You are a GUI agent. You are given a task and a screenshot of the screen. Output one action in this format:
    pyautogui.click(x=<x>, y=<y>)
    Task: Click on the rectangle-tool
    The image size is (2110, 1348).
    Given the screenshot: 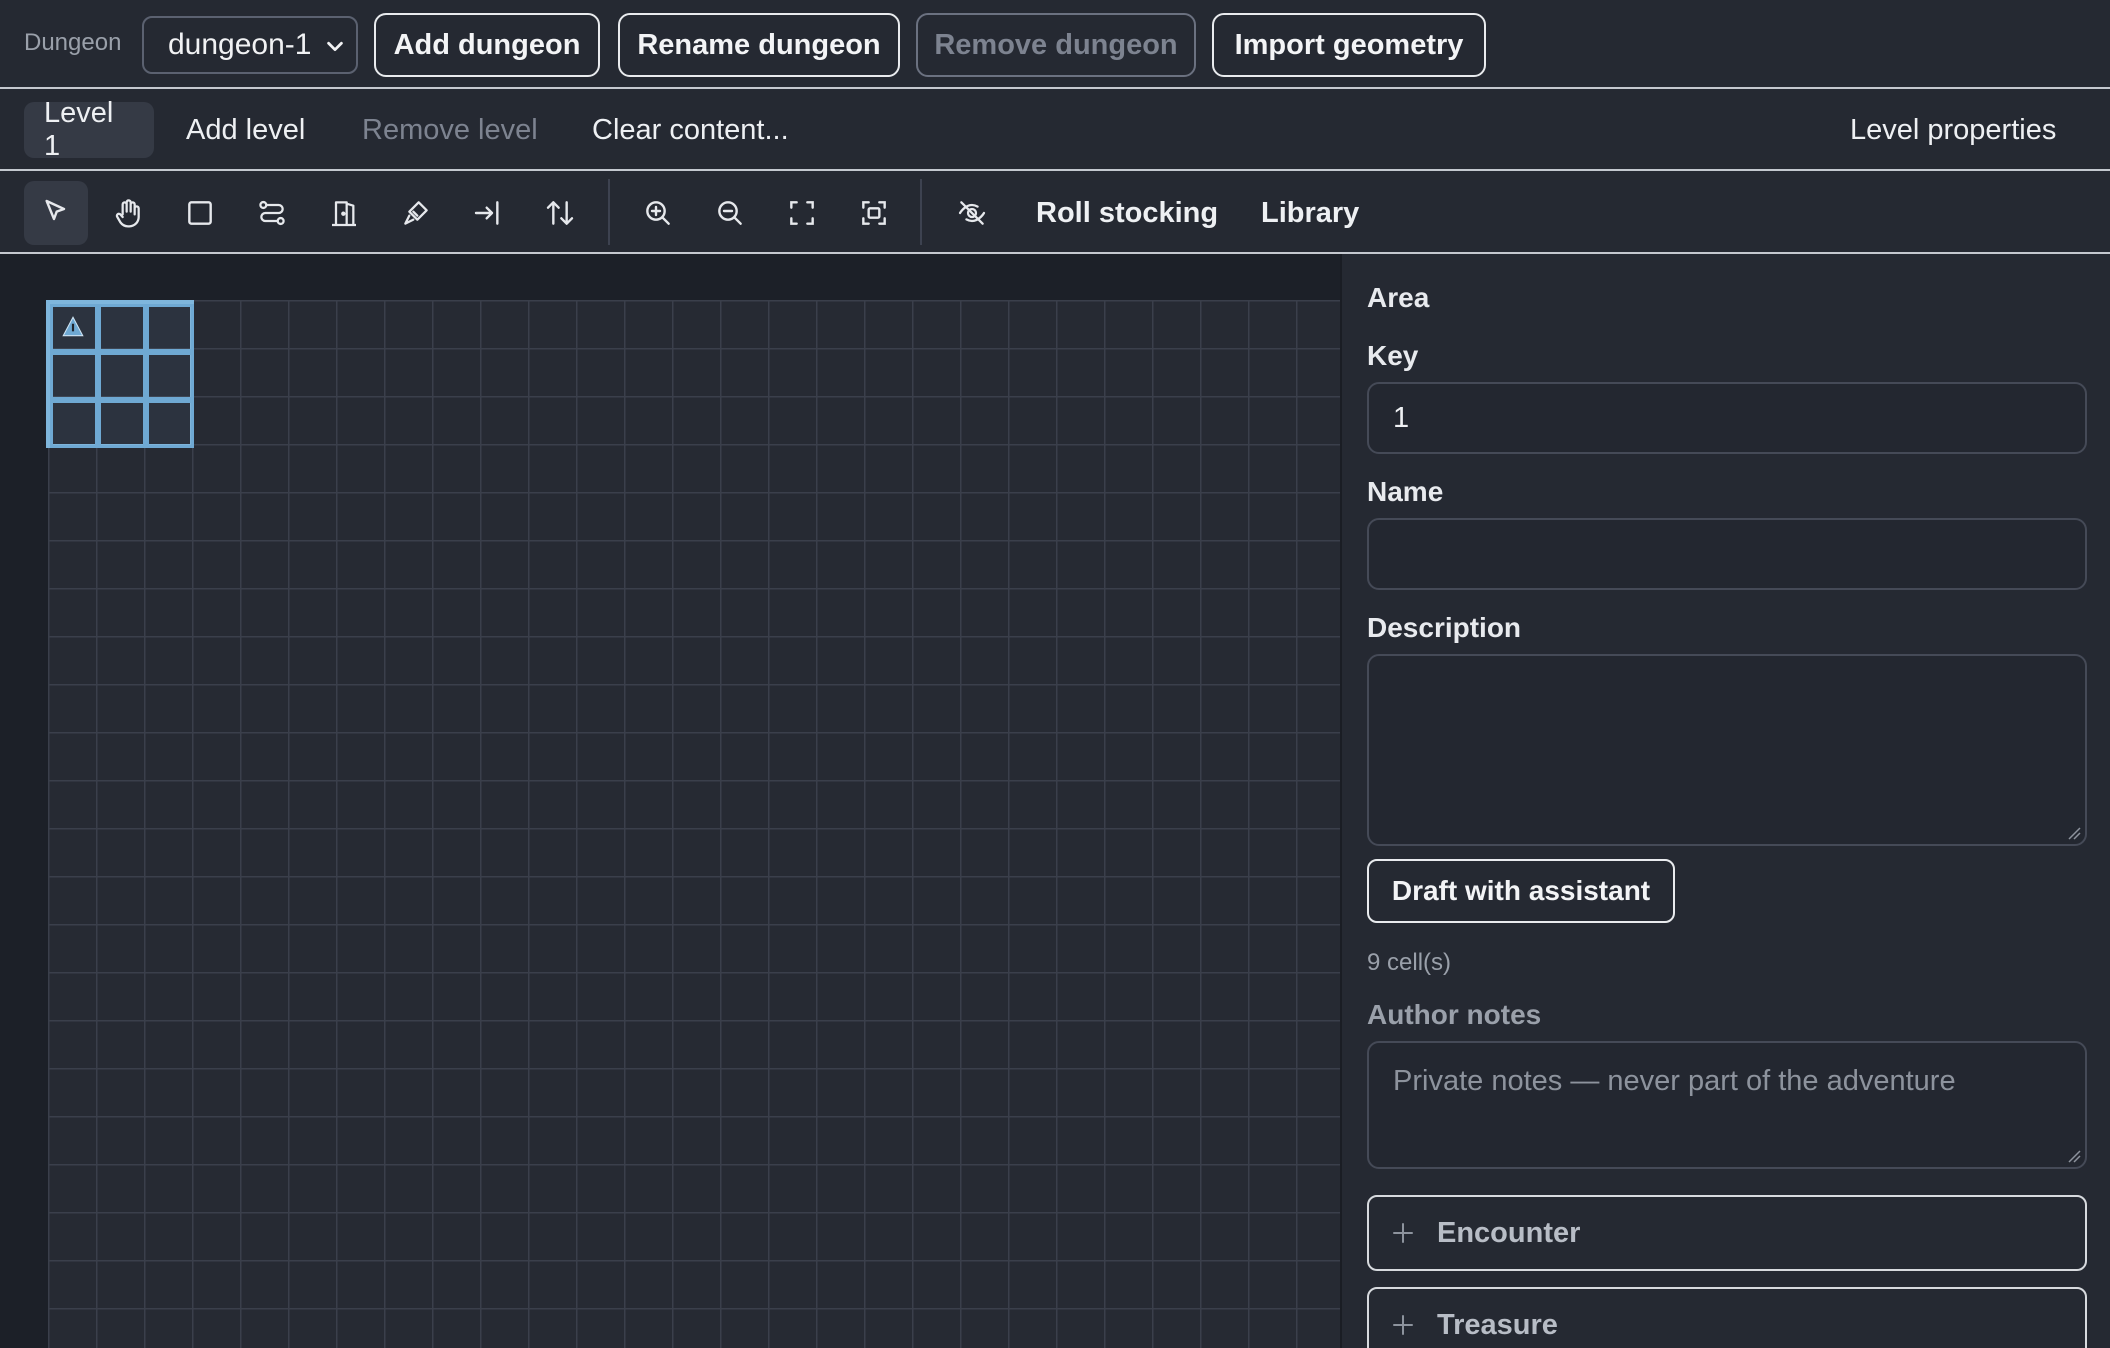 What is the action you would take?
    pyautogui.click(x=200, y=213)
    